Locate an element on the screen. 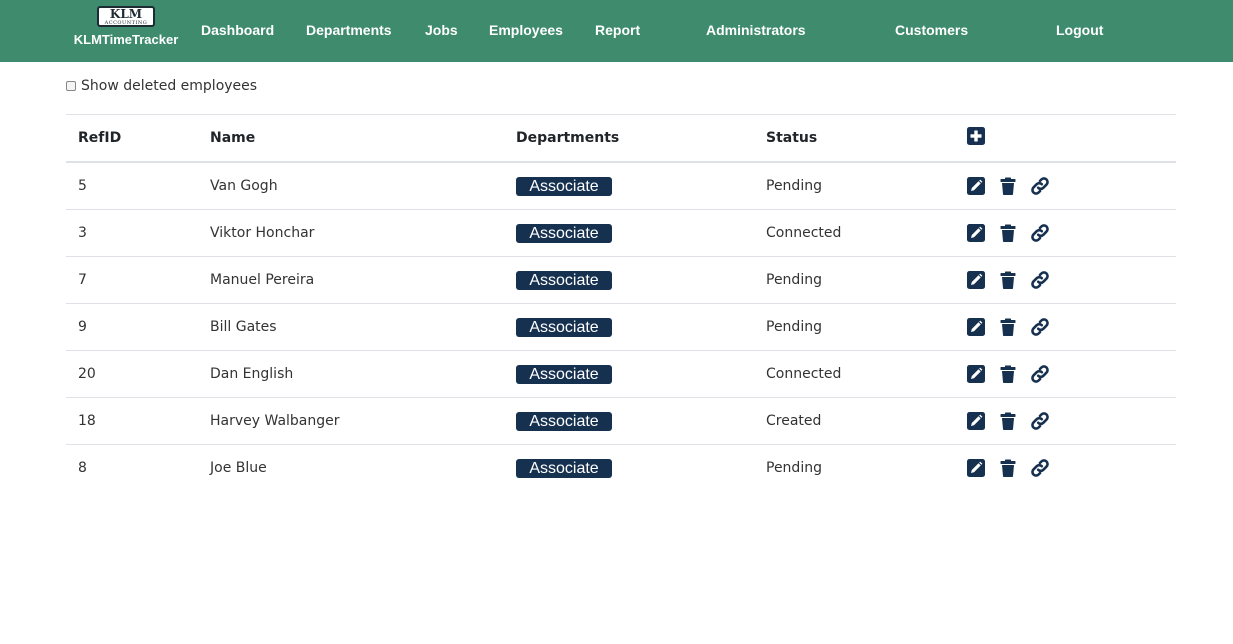 The height and width of the screenshot is (644, 1233). cell-name: Van Gogh is located at coordinates (351, 185).